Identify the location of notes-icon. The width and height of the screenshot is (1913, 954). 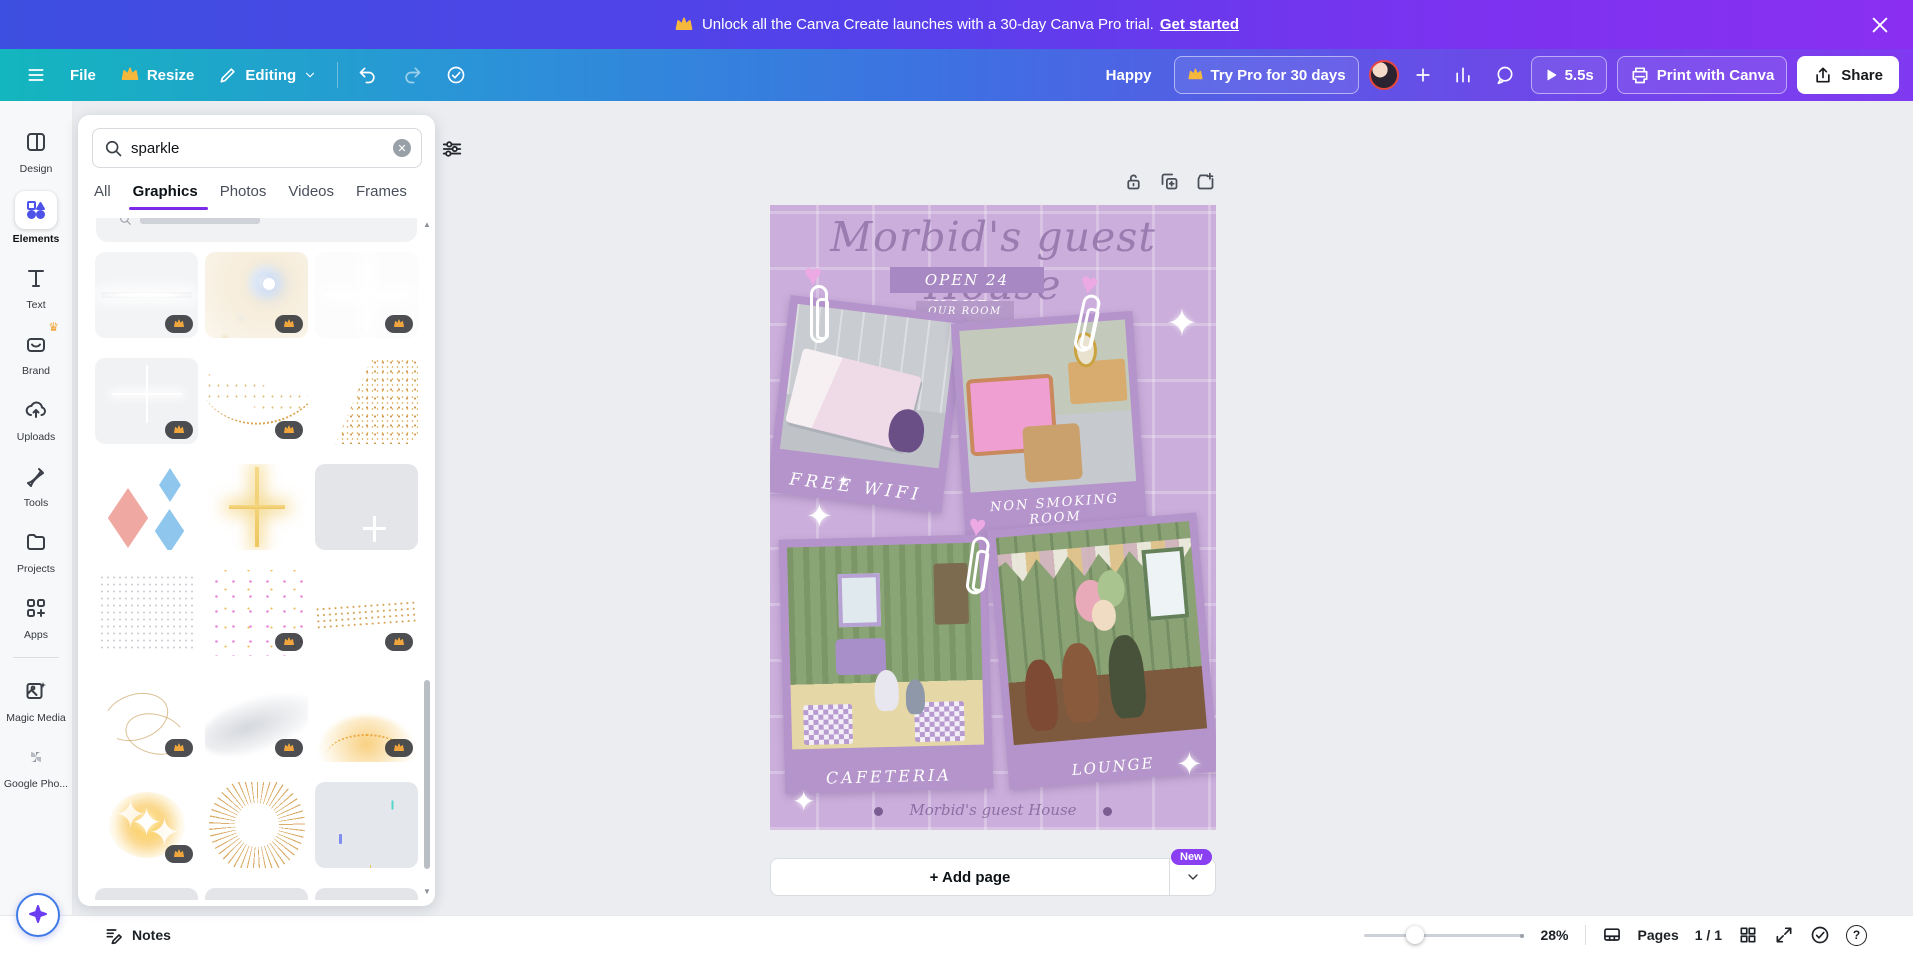
(114, 935).